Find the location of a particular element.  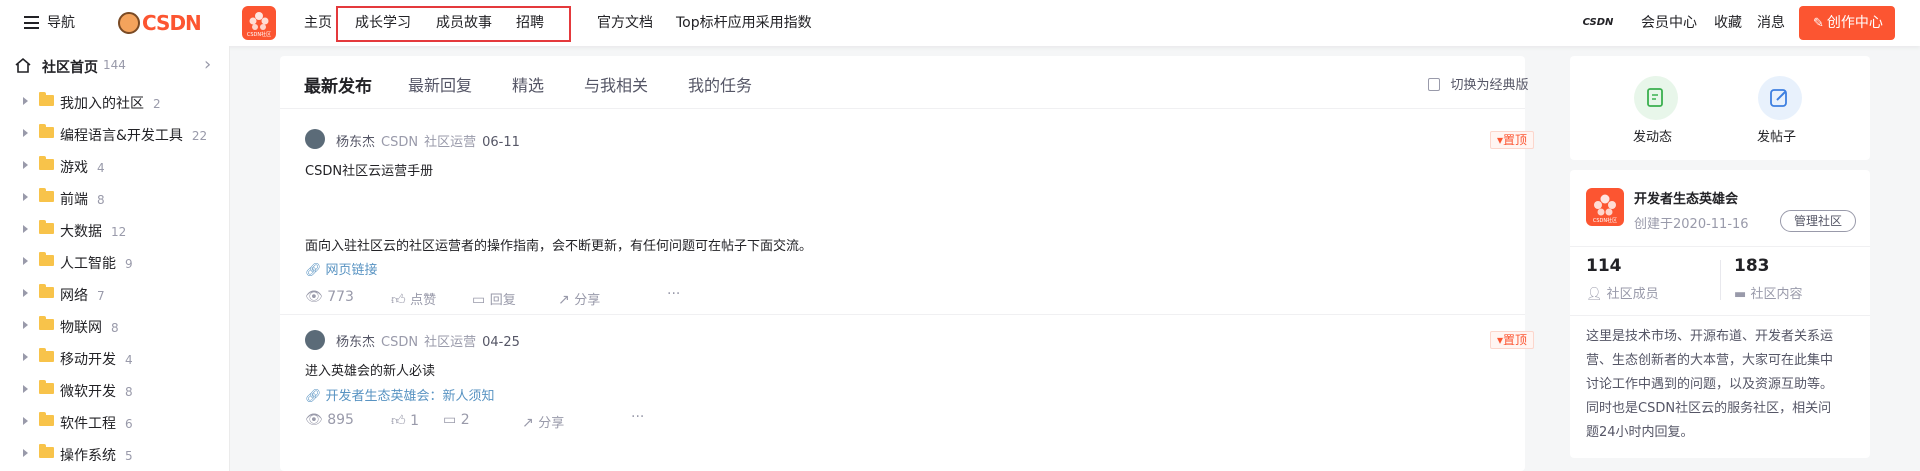

sidebar-item: 微软开发 8 is located at coordinates (114, 391).